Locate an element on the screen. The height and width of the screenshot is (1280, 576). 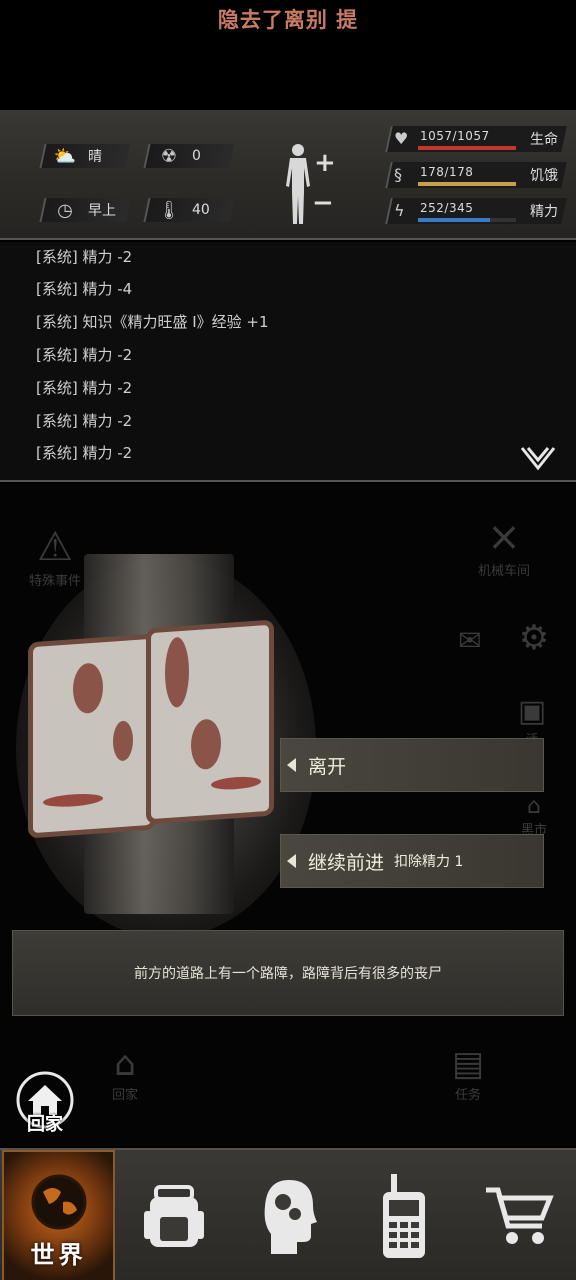
nav-world: 世界 is located at coordinates (58, 1215).